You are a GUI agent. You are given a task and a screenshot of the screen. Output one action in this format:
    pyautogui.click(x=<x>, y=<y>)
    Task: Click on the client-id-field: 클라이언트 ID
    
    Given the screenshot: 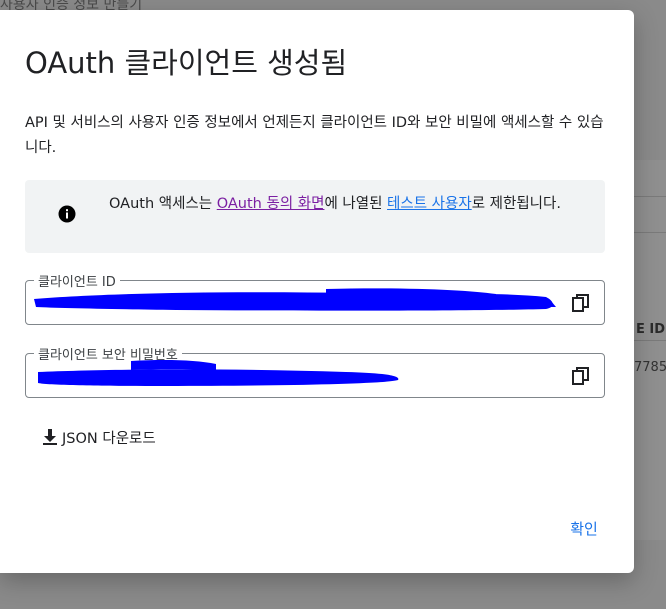 What is the action you would take?
    pyautogui.click(x=315, y=298)
    